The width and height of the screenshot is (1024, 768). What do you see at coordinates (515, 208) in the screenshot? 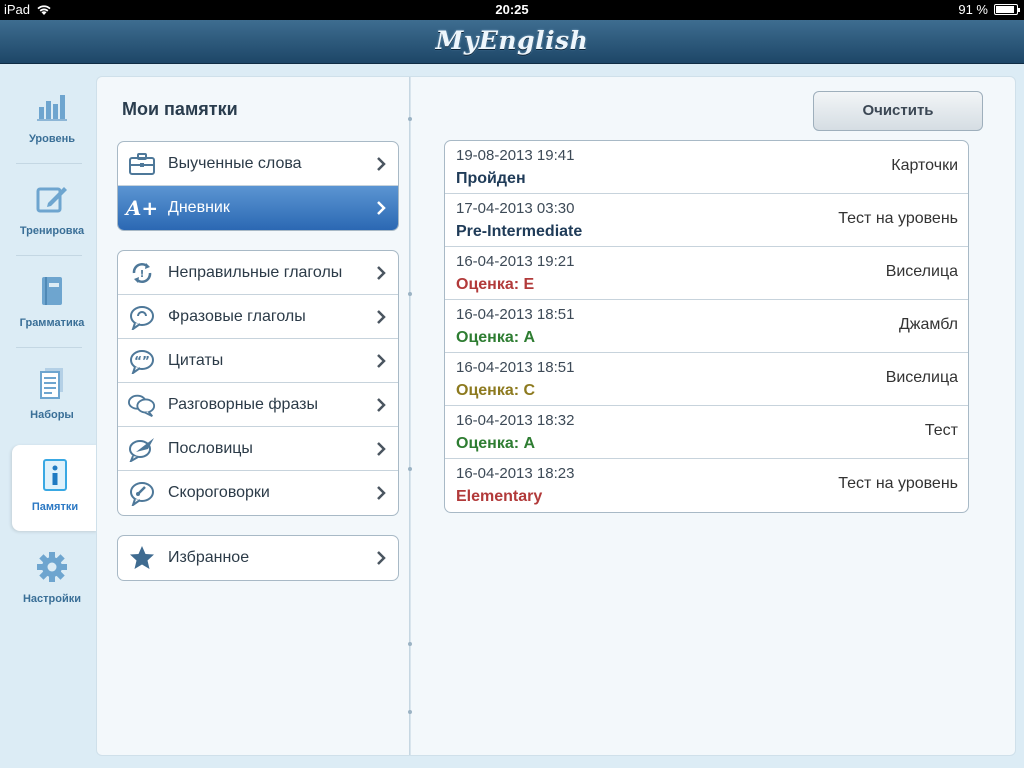
I see `diary-date: 17-04-2013 03:30` at bounding box center [515, 208].